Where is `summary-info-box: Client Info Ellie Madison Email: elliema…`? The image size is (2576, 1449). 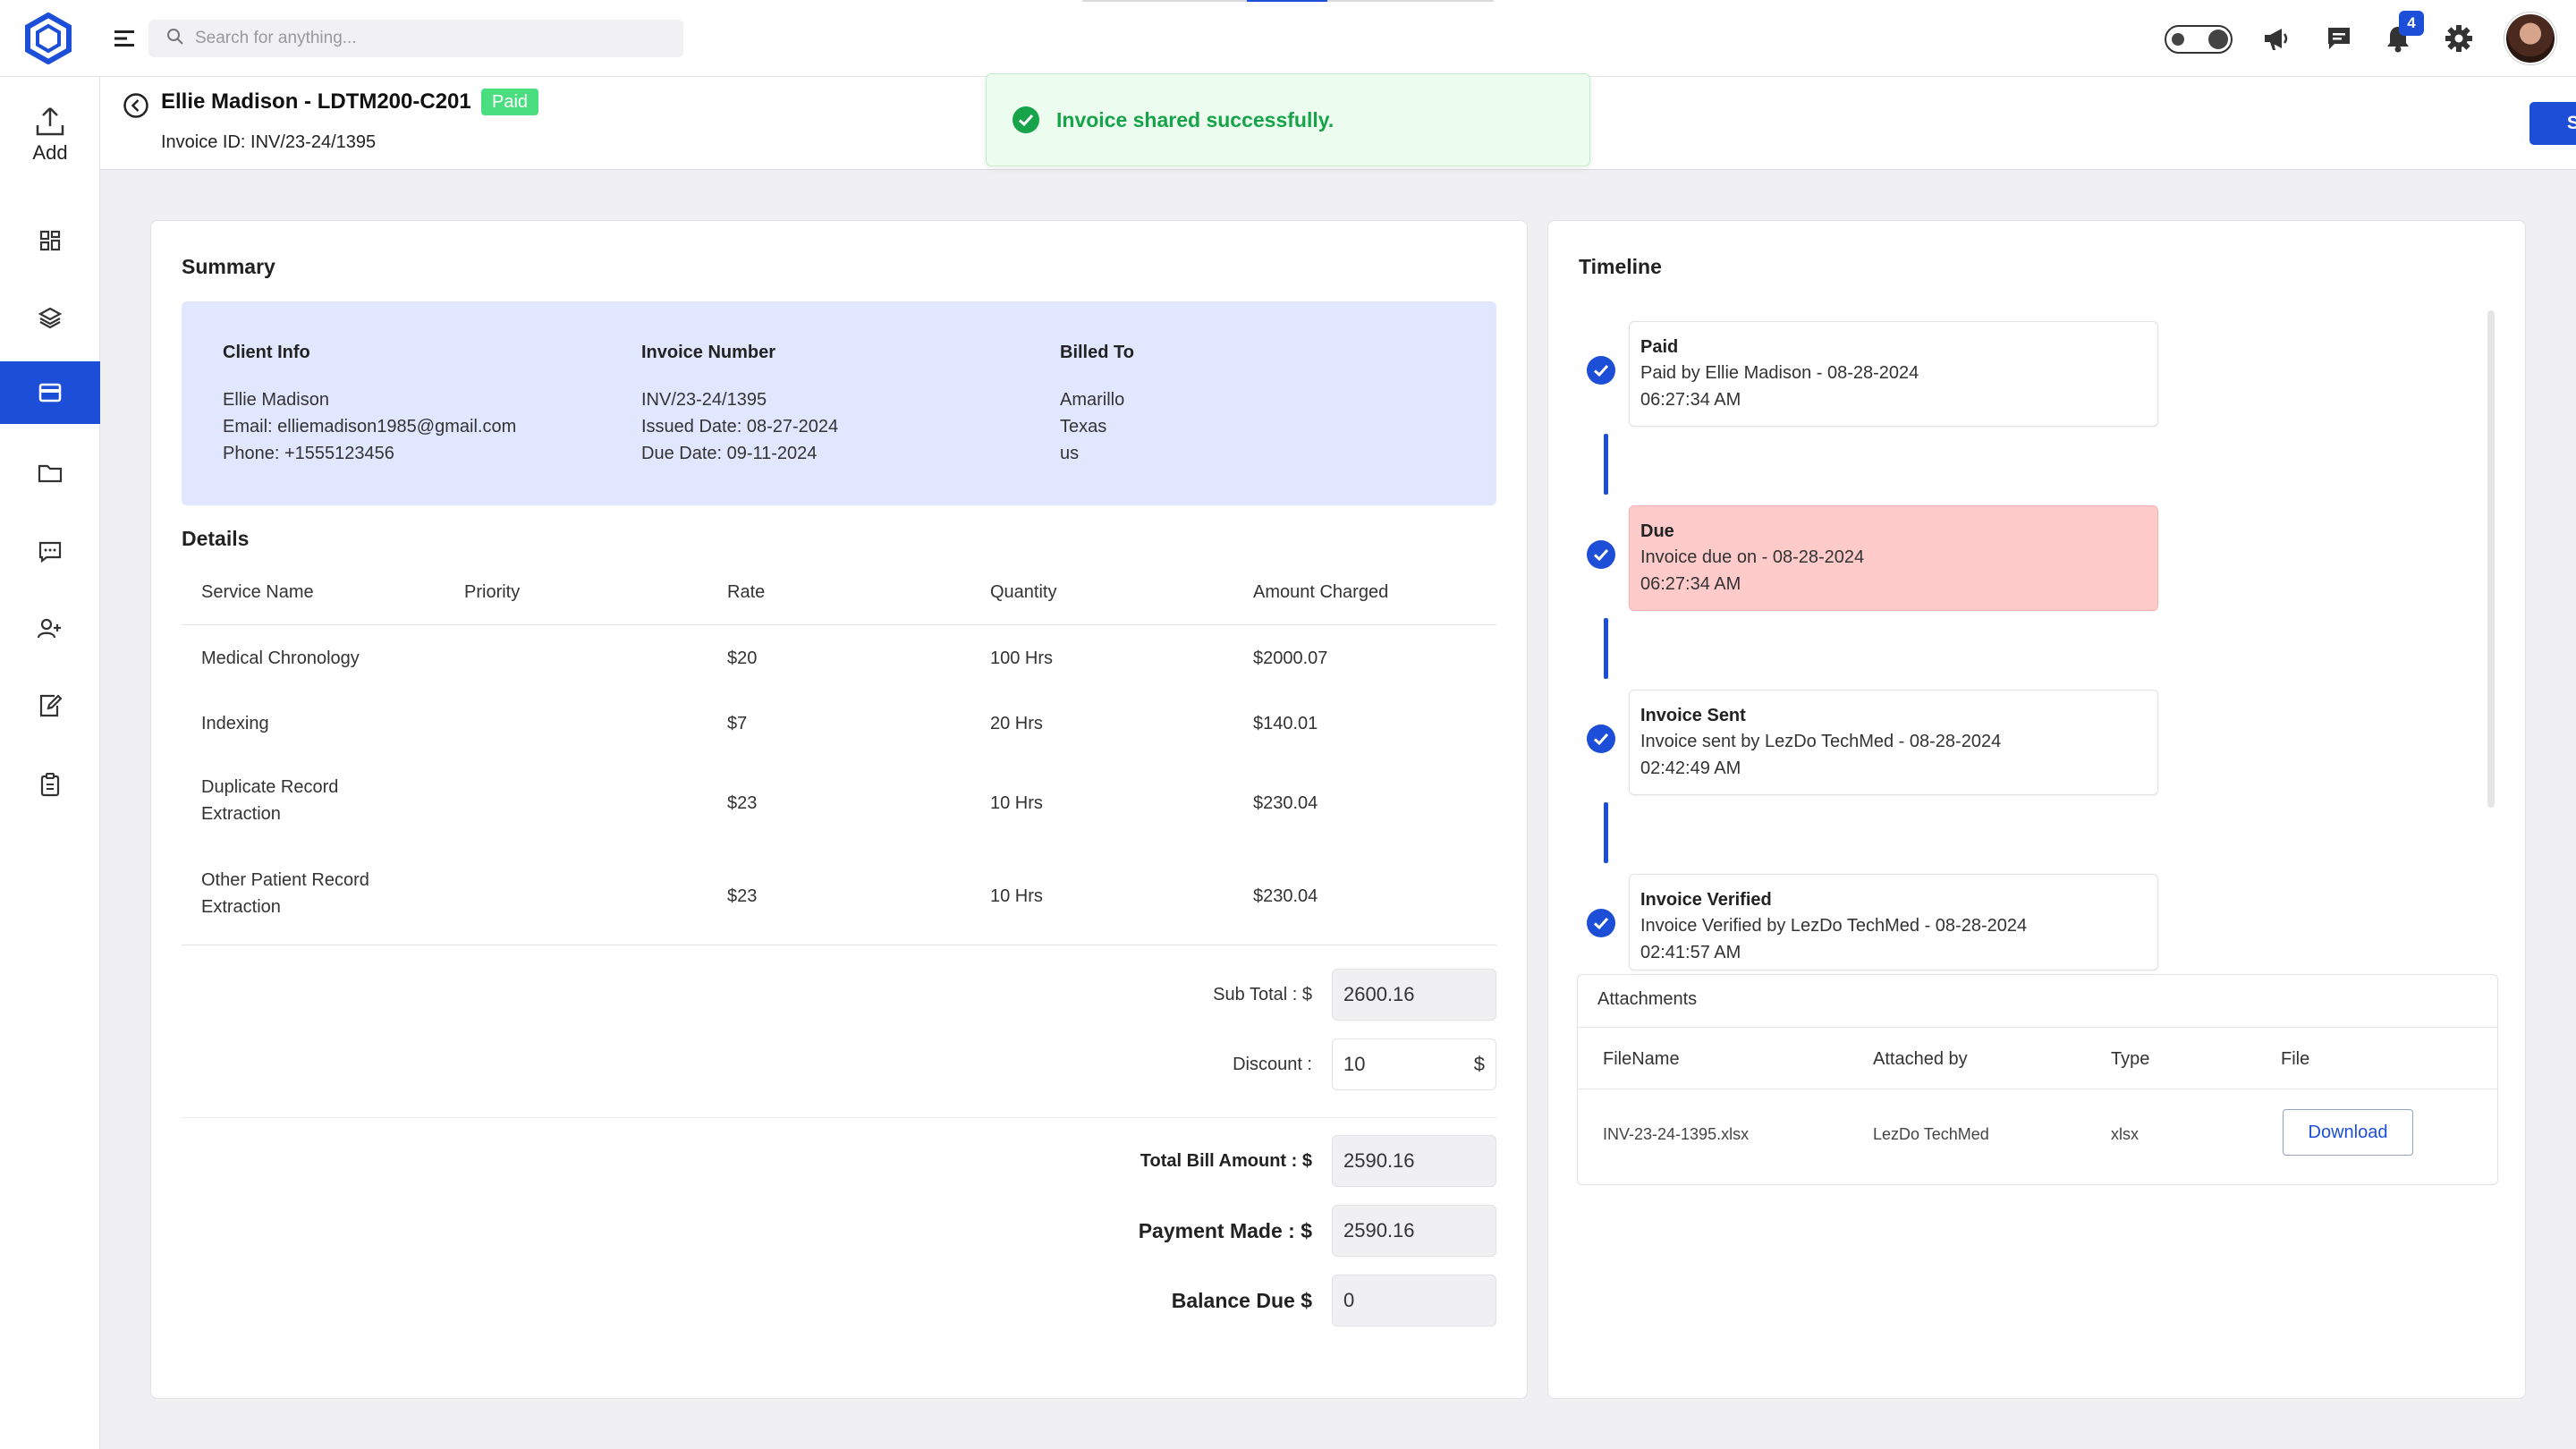
summary-info-box: Client Info Ellie Madison Email: elliema… is located at coordinates (839, 403).